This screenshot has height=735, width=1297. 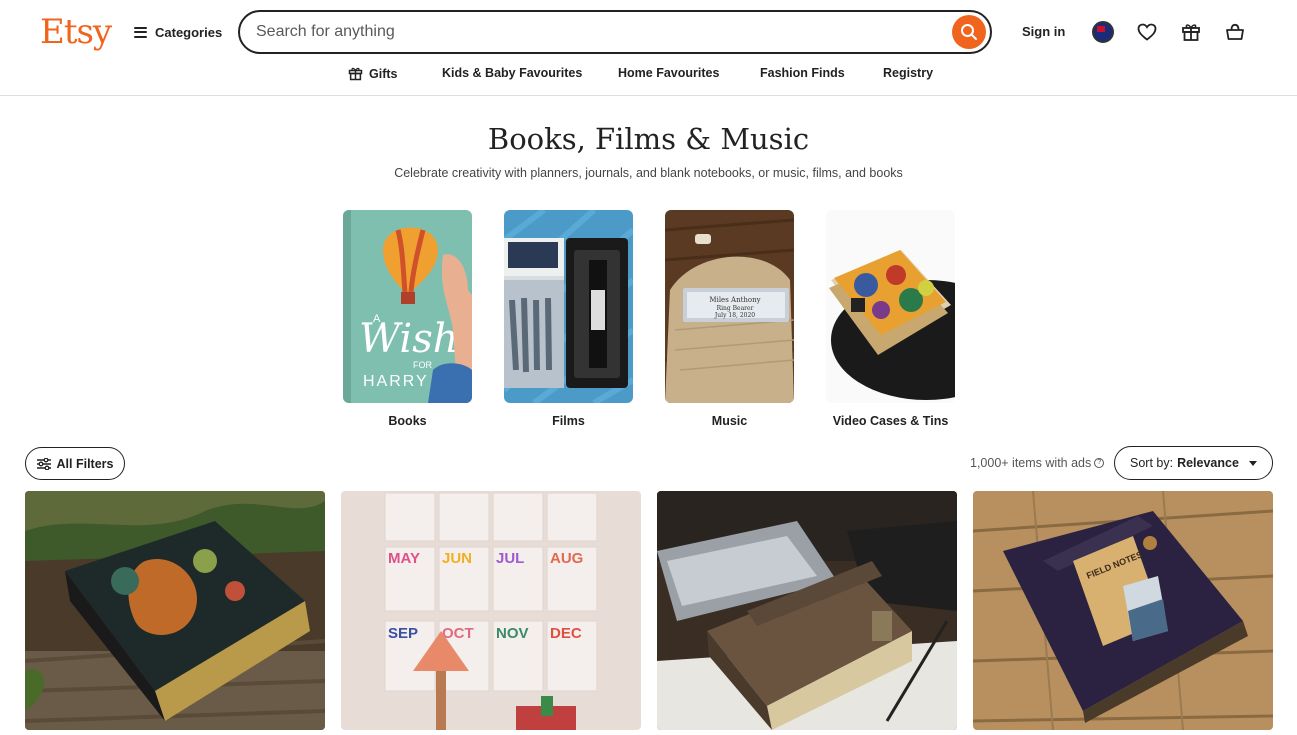 I want to click on categories-label: Categories, so click(x=189, y=32).